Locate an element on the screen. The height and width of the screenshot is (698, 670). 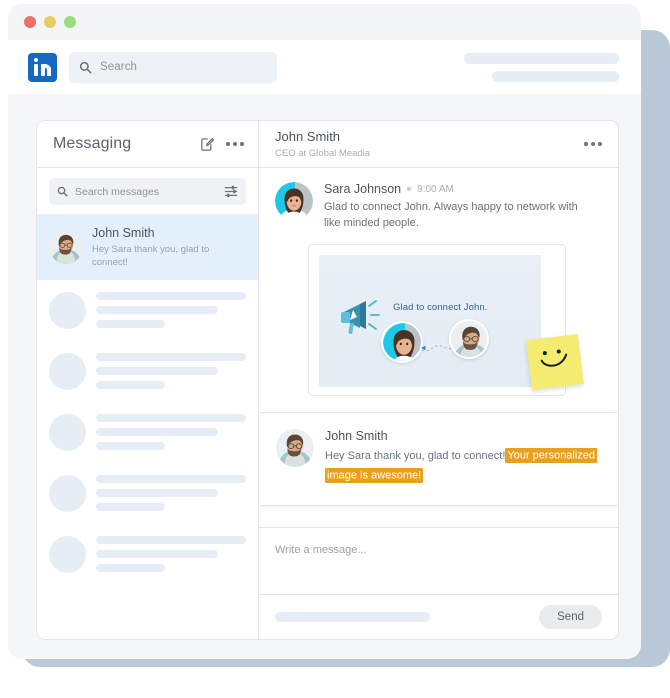
send-button: Send is located at coordinates (570, 617).